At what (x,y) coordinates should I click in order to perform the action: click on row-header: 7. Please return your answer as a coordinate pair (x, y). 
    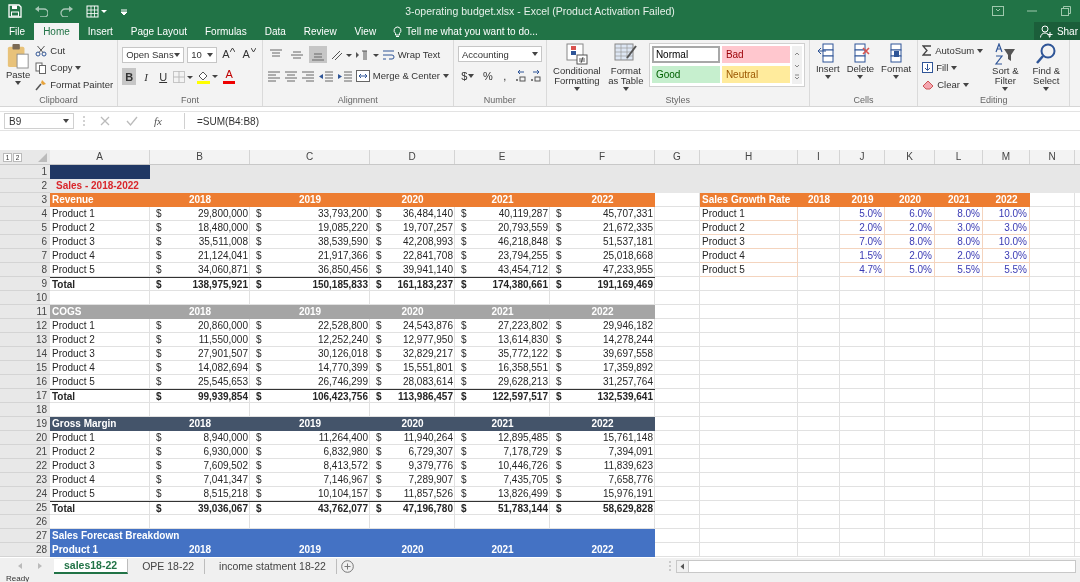
    Looking at the image, I should click on (25, 256).